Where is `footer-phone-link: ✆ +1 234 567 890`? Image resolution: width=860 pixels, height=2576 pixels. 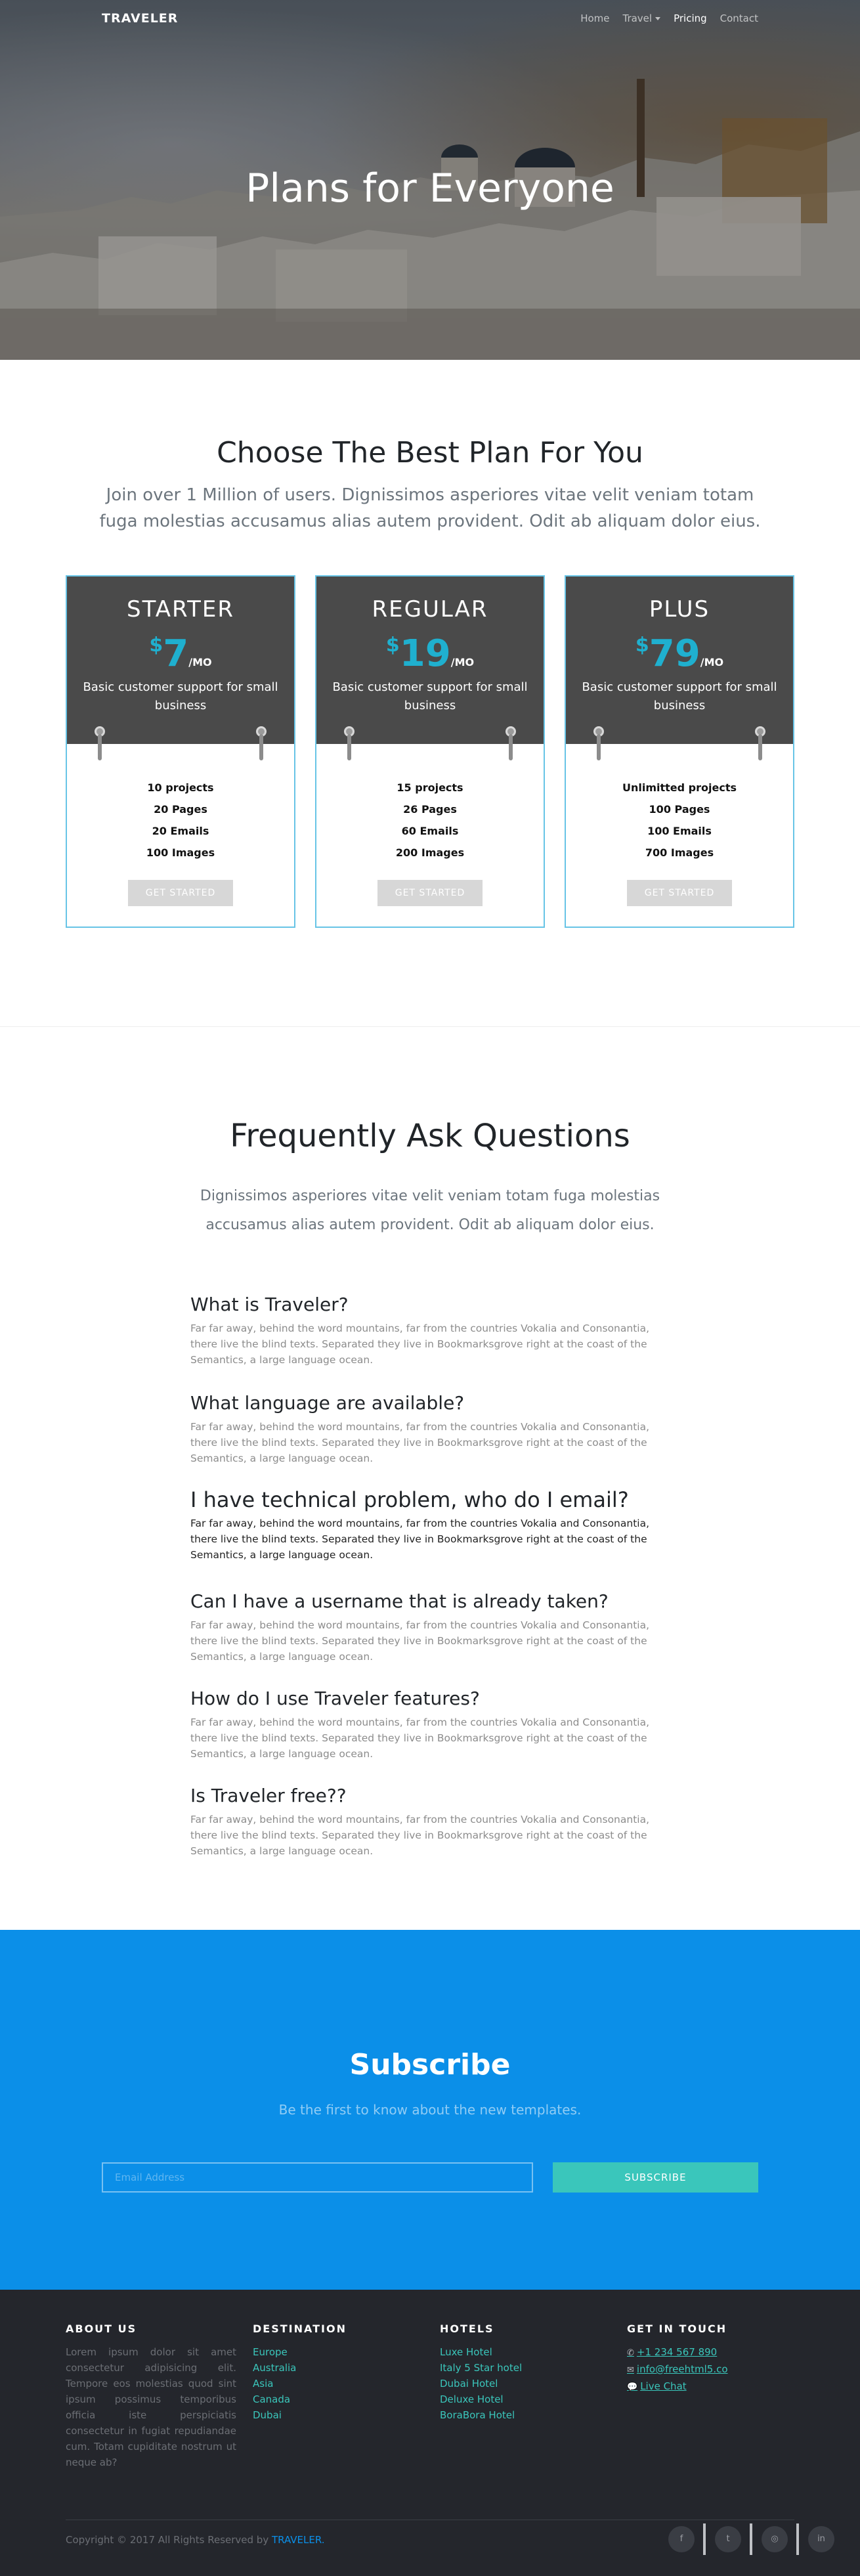 footer-phone-link: ✆ +1 234 567 890 is located at coordinates (712, 2352).